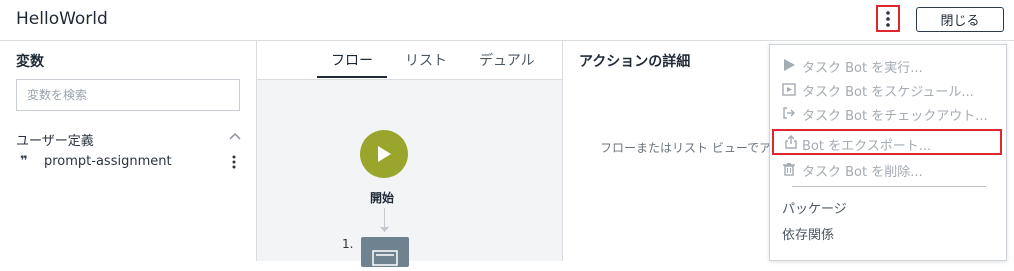 This screenshot has width=1014, height=271. What do you see at coordinates (352, 77) in the screenshot?
I see `active-tab-indicator` at bounding box center [352, 77].